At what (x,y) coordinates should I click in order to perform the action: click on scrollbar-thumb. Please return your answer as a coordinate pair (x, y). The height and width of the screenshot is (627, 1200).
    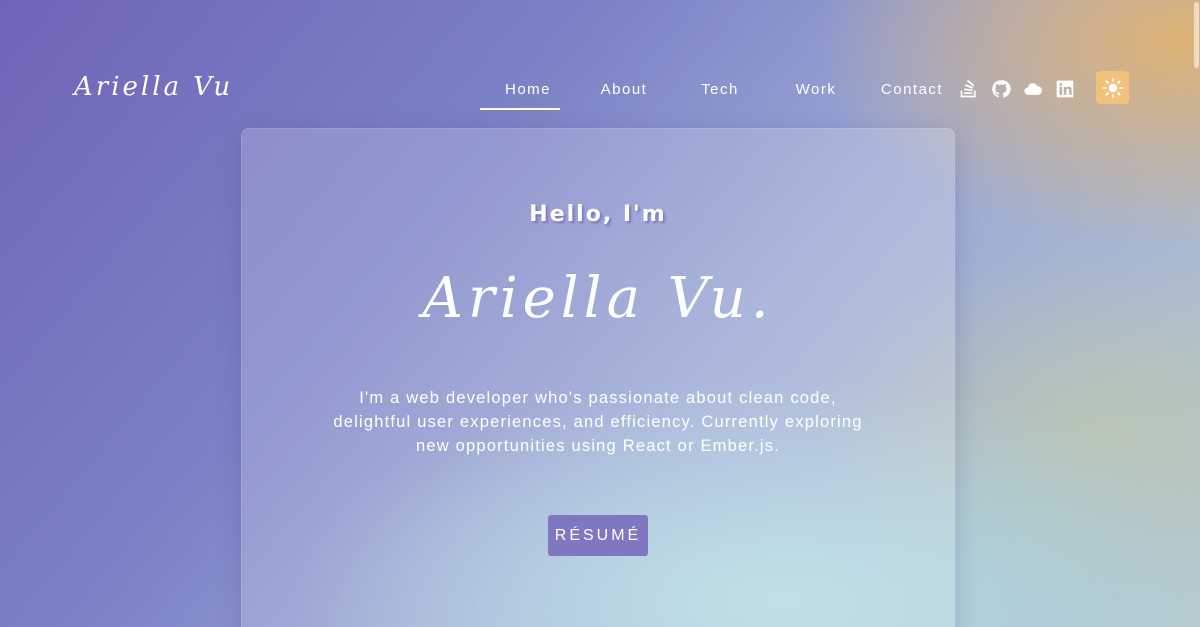
    Looking at the image, I should click on (1196, 35).